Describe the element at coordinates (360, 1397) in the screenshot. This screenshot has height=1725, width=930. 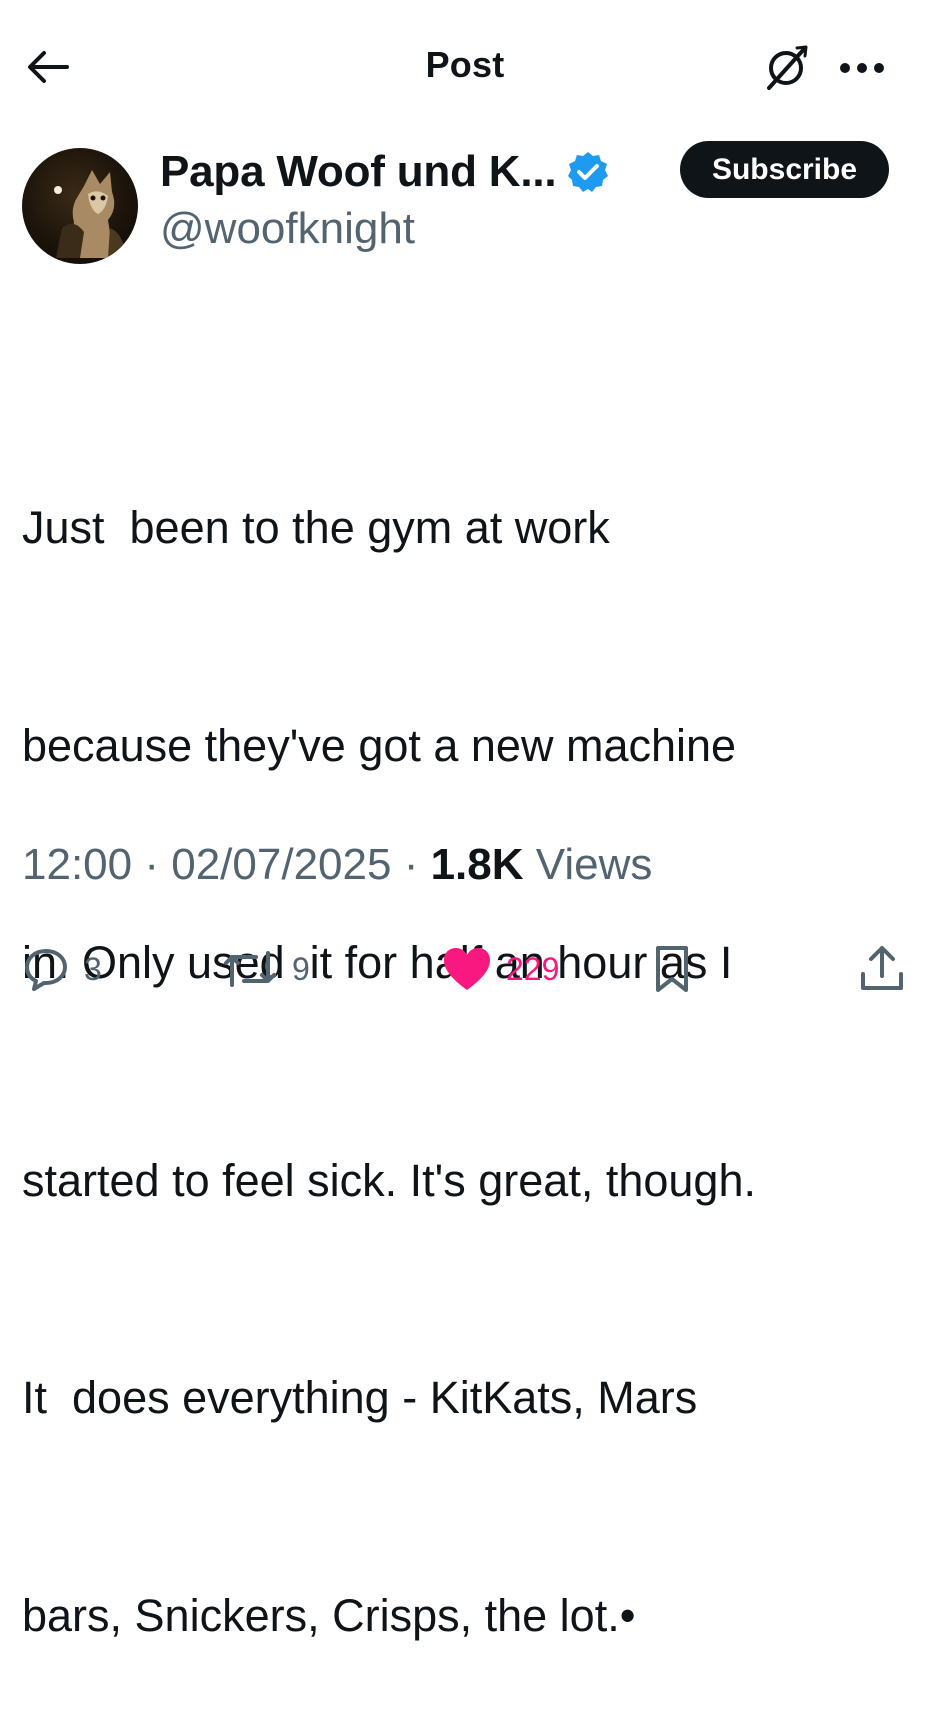
I see `post-text-line: It does everything - KitKats, Mars` at that location.